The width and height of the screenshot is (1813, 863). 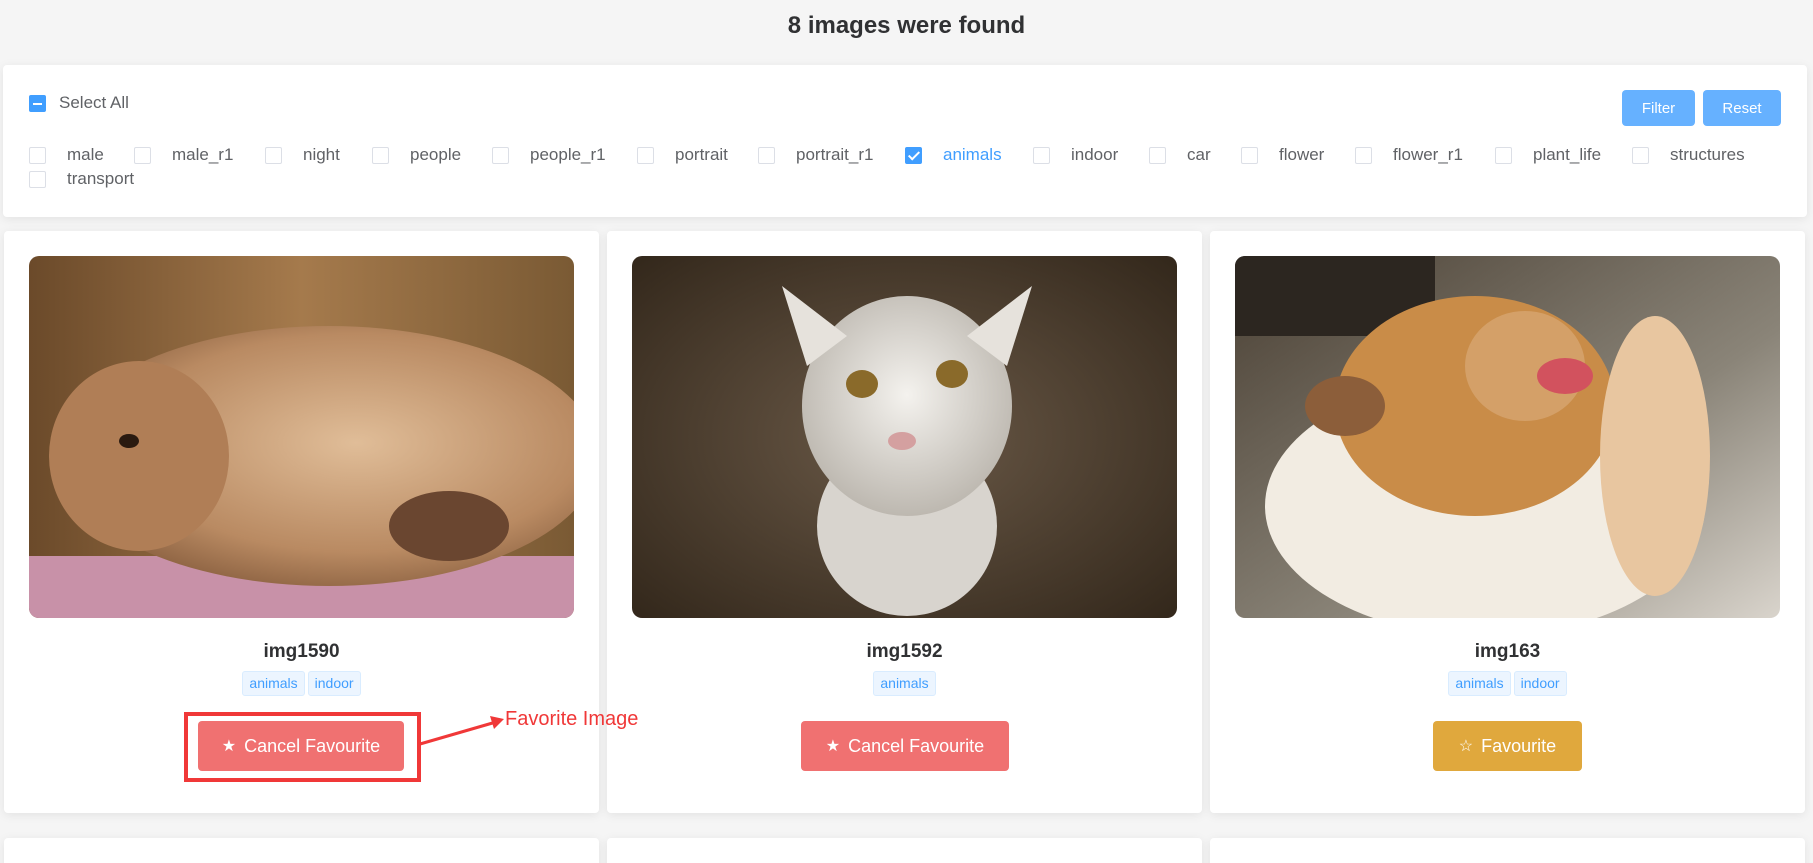 What do you see at coordinates (101, 178) in the screenshot?
I see `category-label: transport` at bounding box center [101, 178].